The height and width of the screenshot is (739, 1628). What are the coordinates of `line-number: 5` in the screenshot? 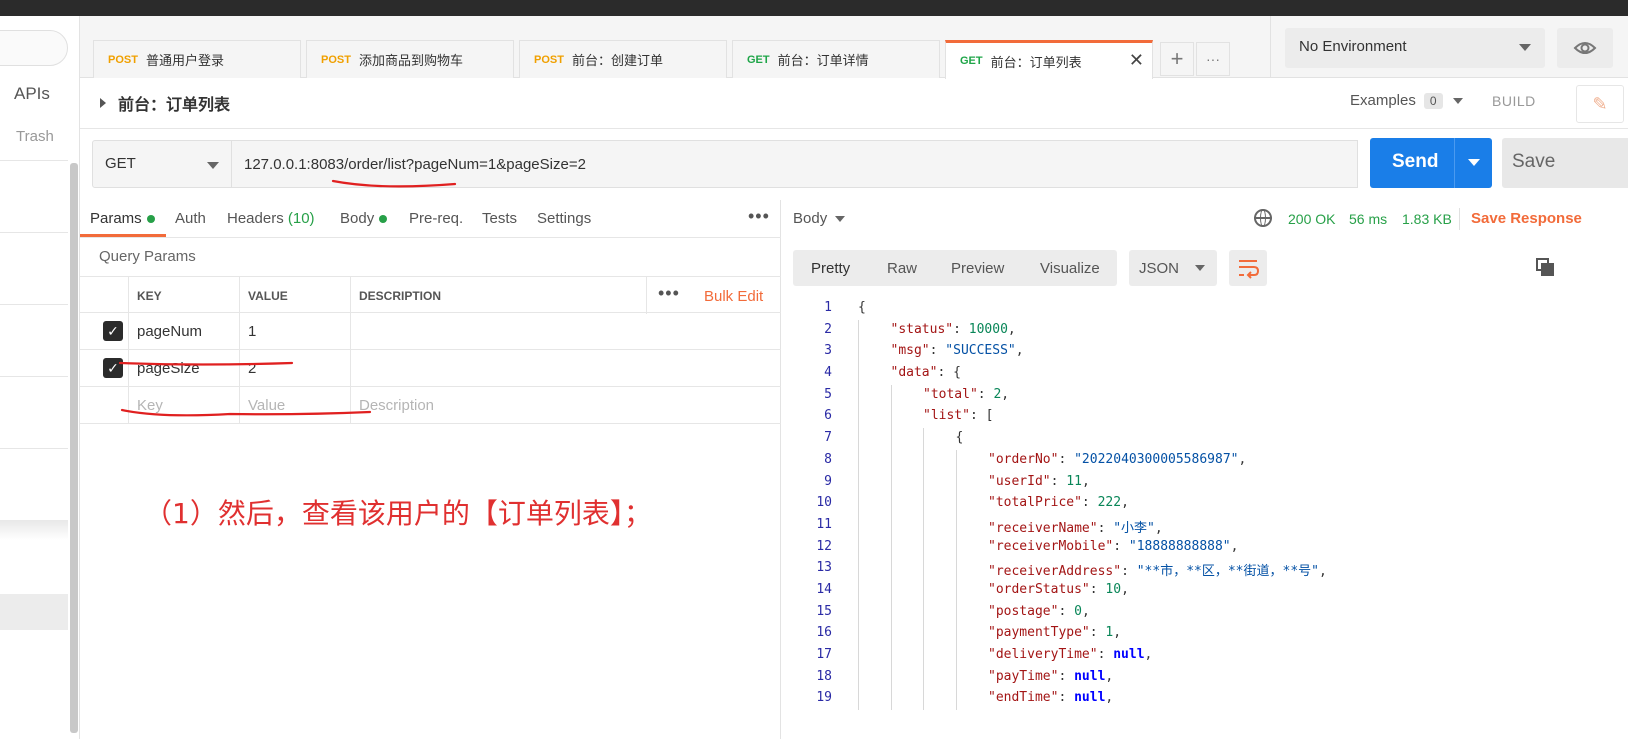 It's located at (828, 394).